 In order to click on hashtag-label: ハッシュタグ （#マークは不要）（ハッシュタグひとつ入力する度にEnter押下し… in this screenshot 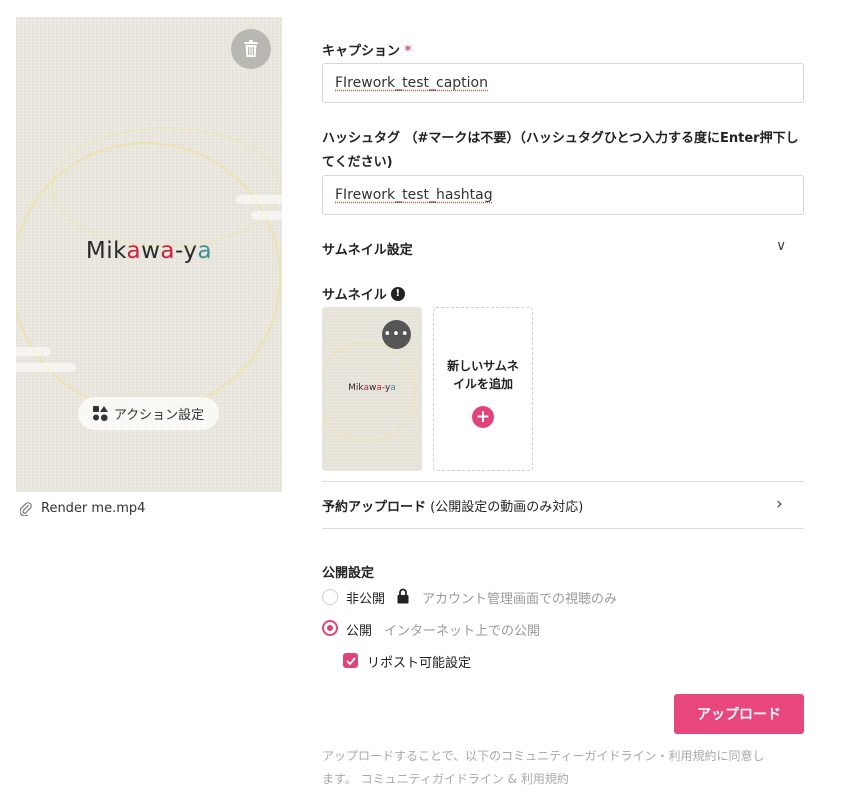, I will do `click(560, 150)`.